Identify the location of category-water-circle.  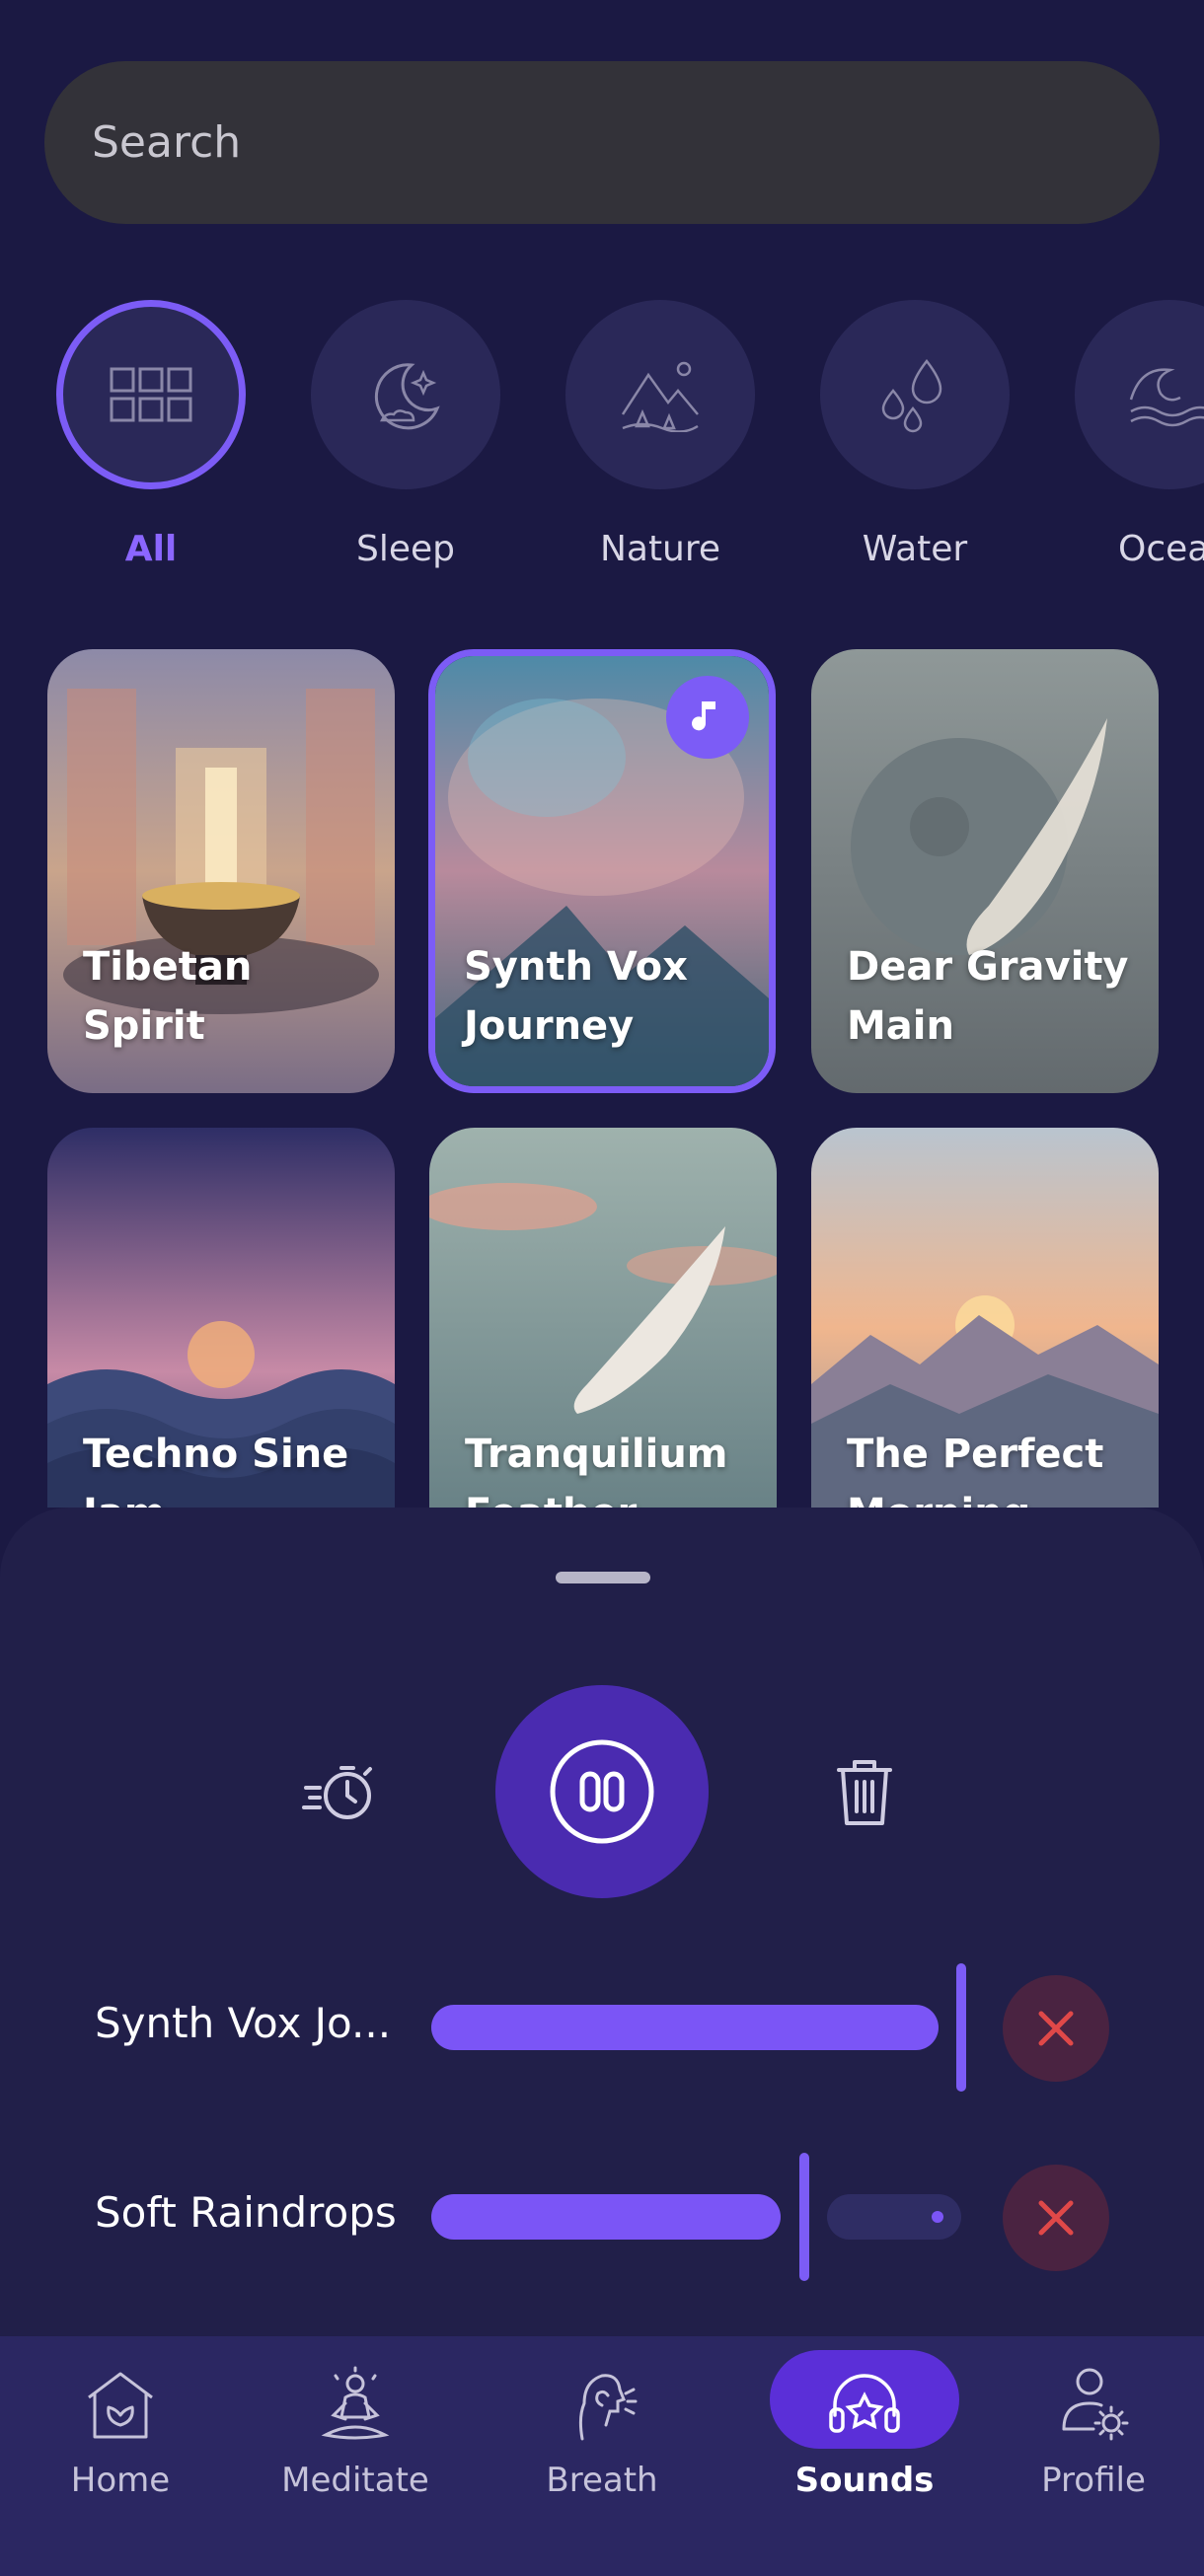
(915, 394).